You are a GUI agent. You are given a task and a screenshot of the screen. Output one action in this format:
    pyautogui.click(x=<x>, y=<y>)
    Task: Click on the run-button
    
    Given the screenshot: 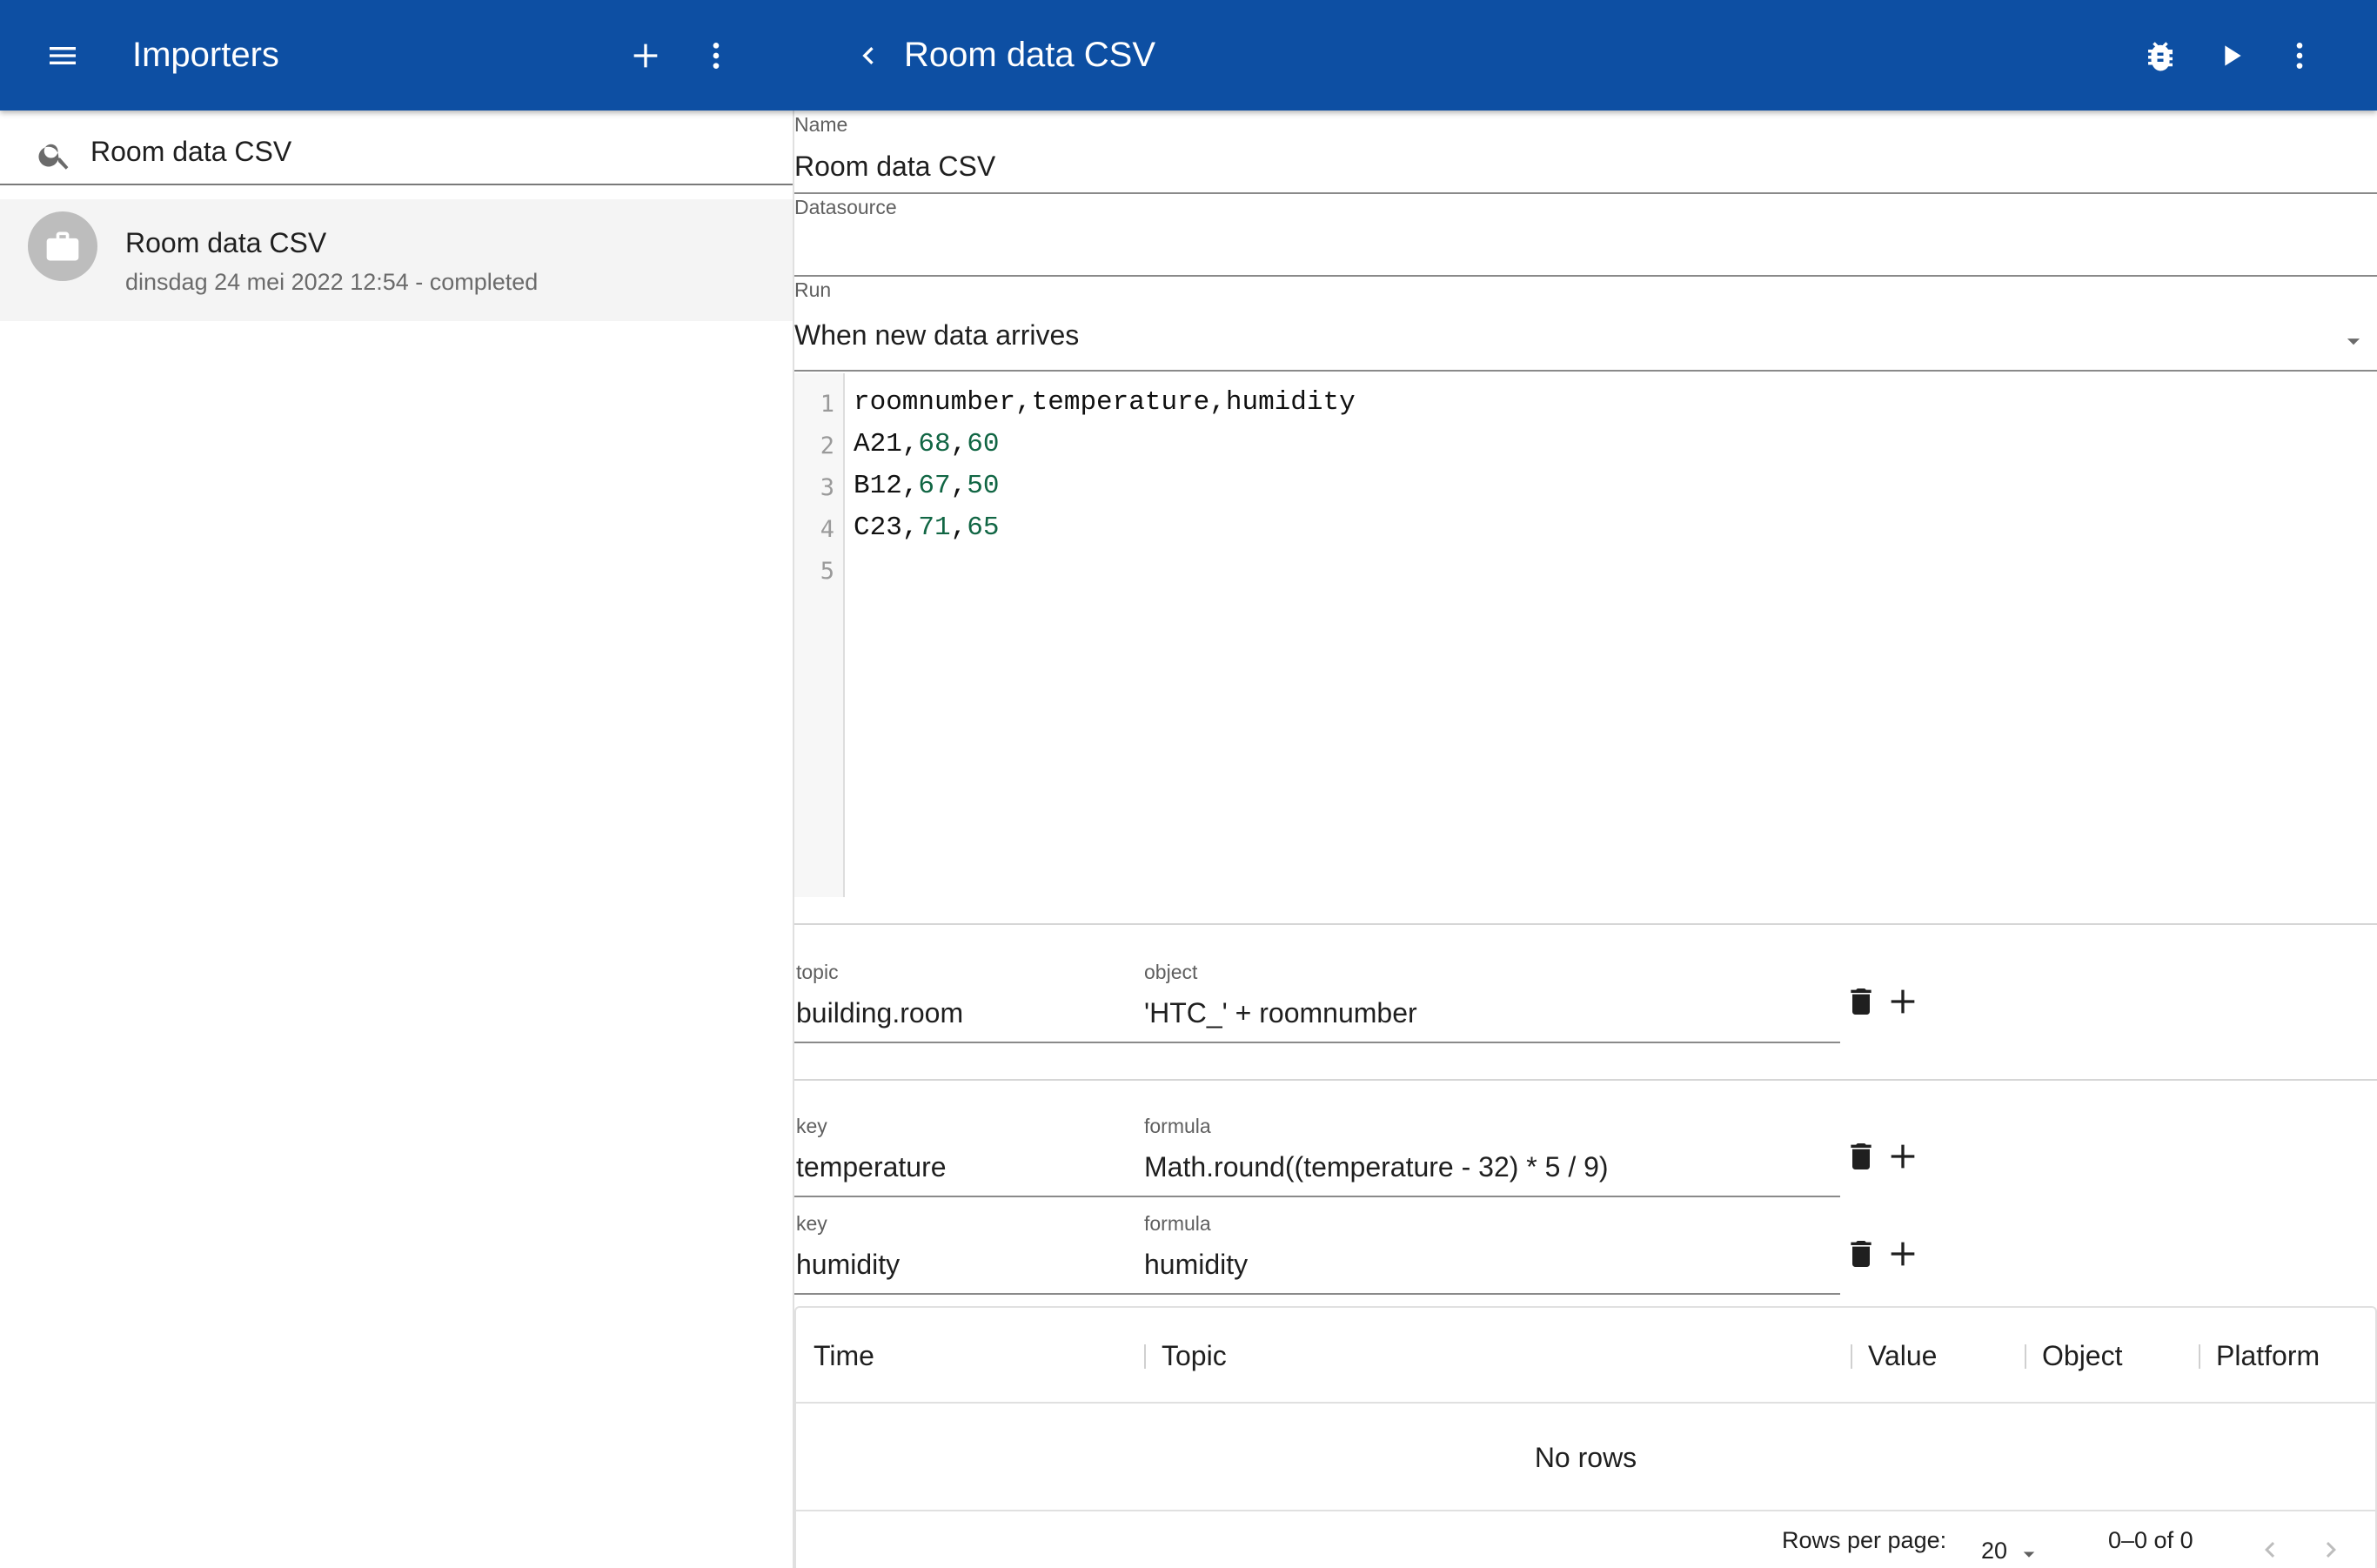 What is the action you would take?
    pyautogui.click(x=2230, y=55)
    